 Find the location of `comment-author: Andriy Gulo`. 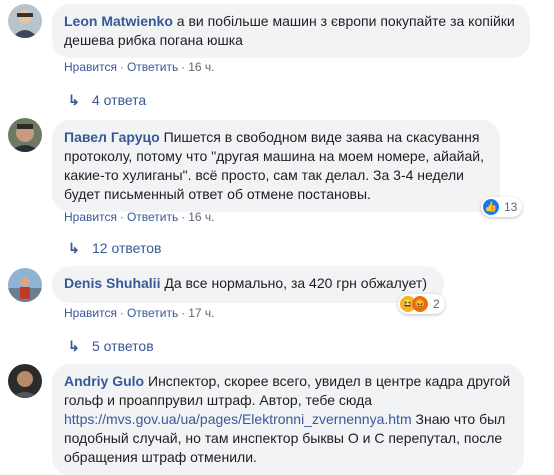

comment-author: Andriy Gulo is located at coordinates (104, 381).